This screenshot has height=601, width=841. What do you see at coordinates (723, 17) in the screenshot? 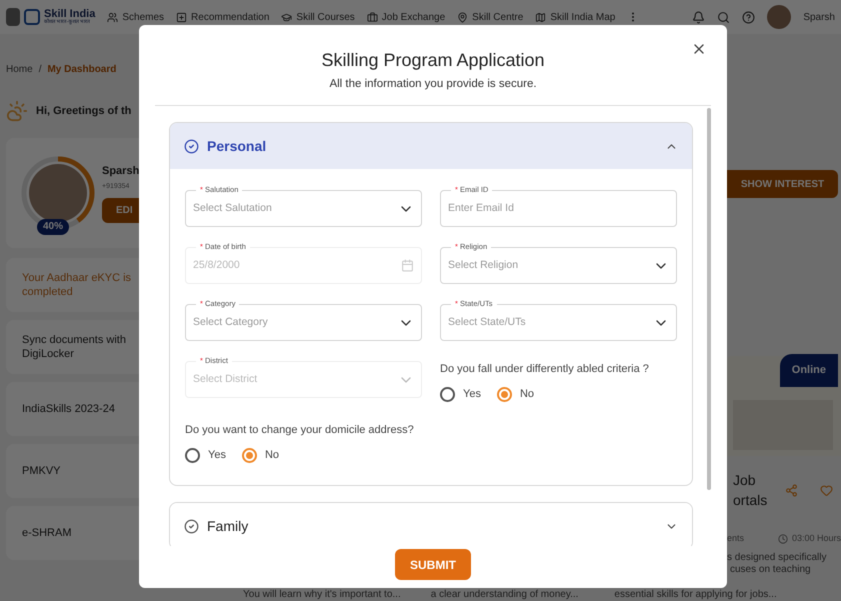
I see `search-icon` at bounding box center [723, 17].